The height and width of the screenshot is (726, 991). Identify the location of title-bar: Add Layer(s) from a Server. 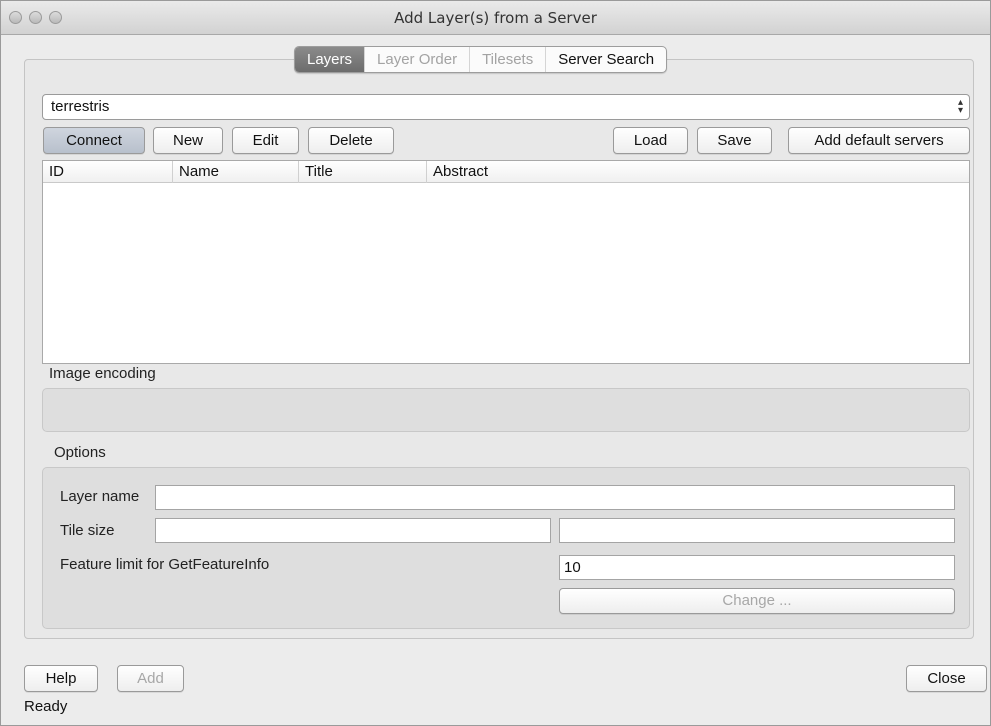
(495, 18).